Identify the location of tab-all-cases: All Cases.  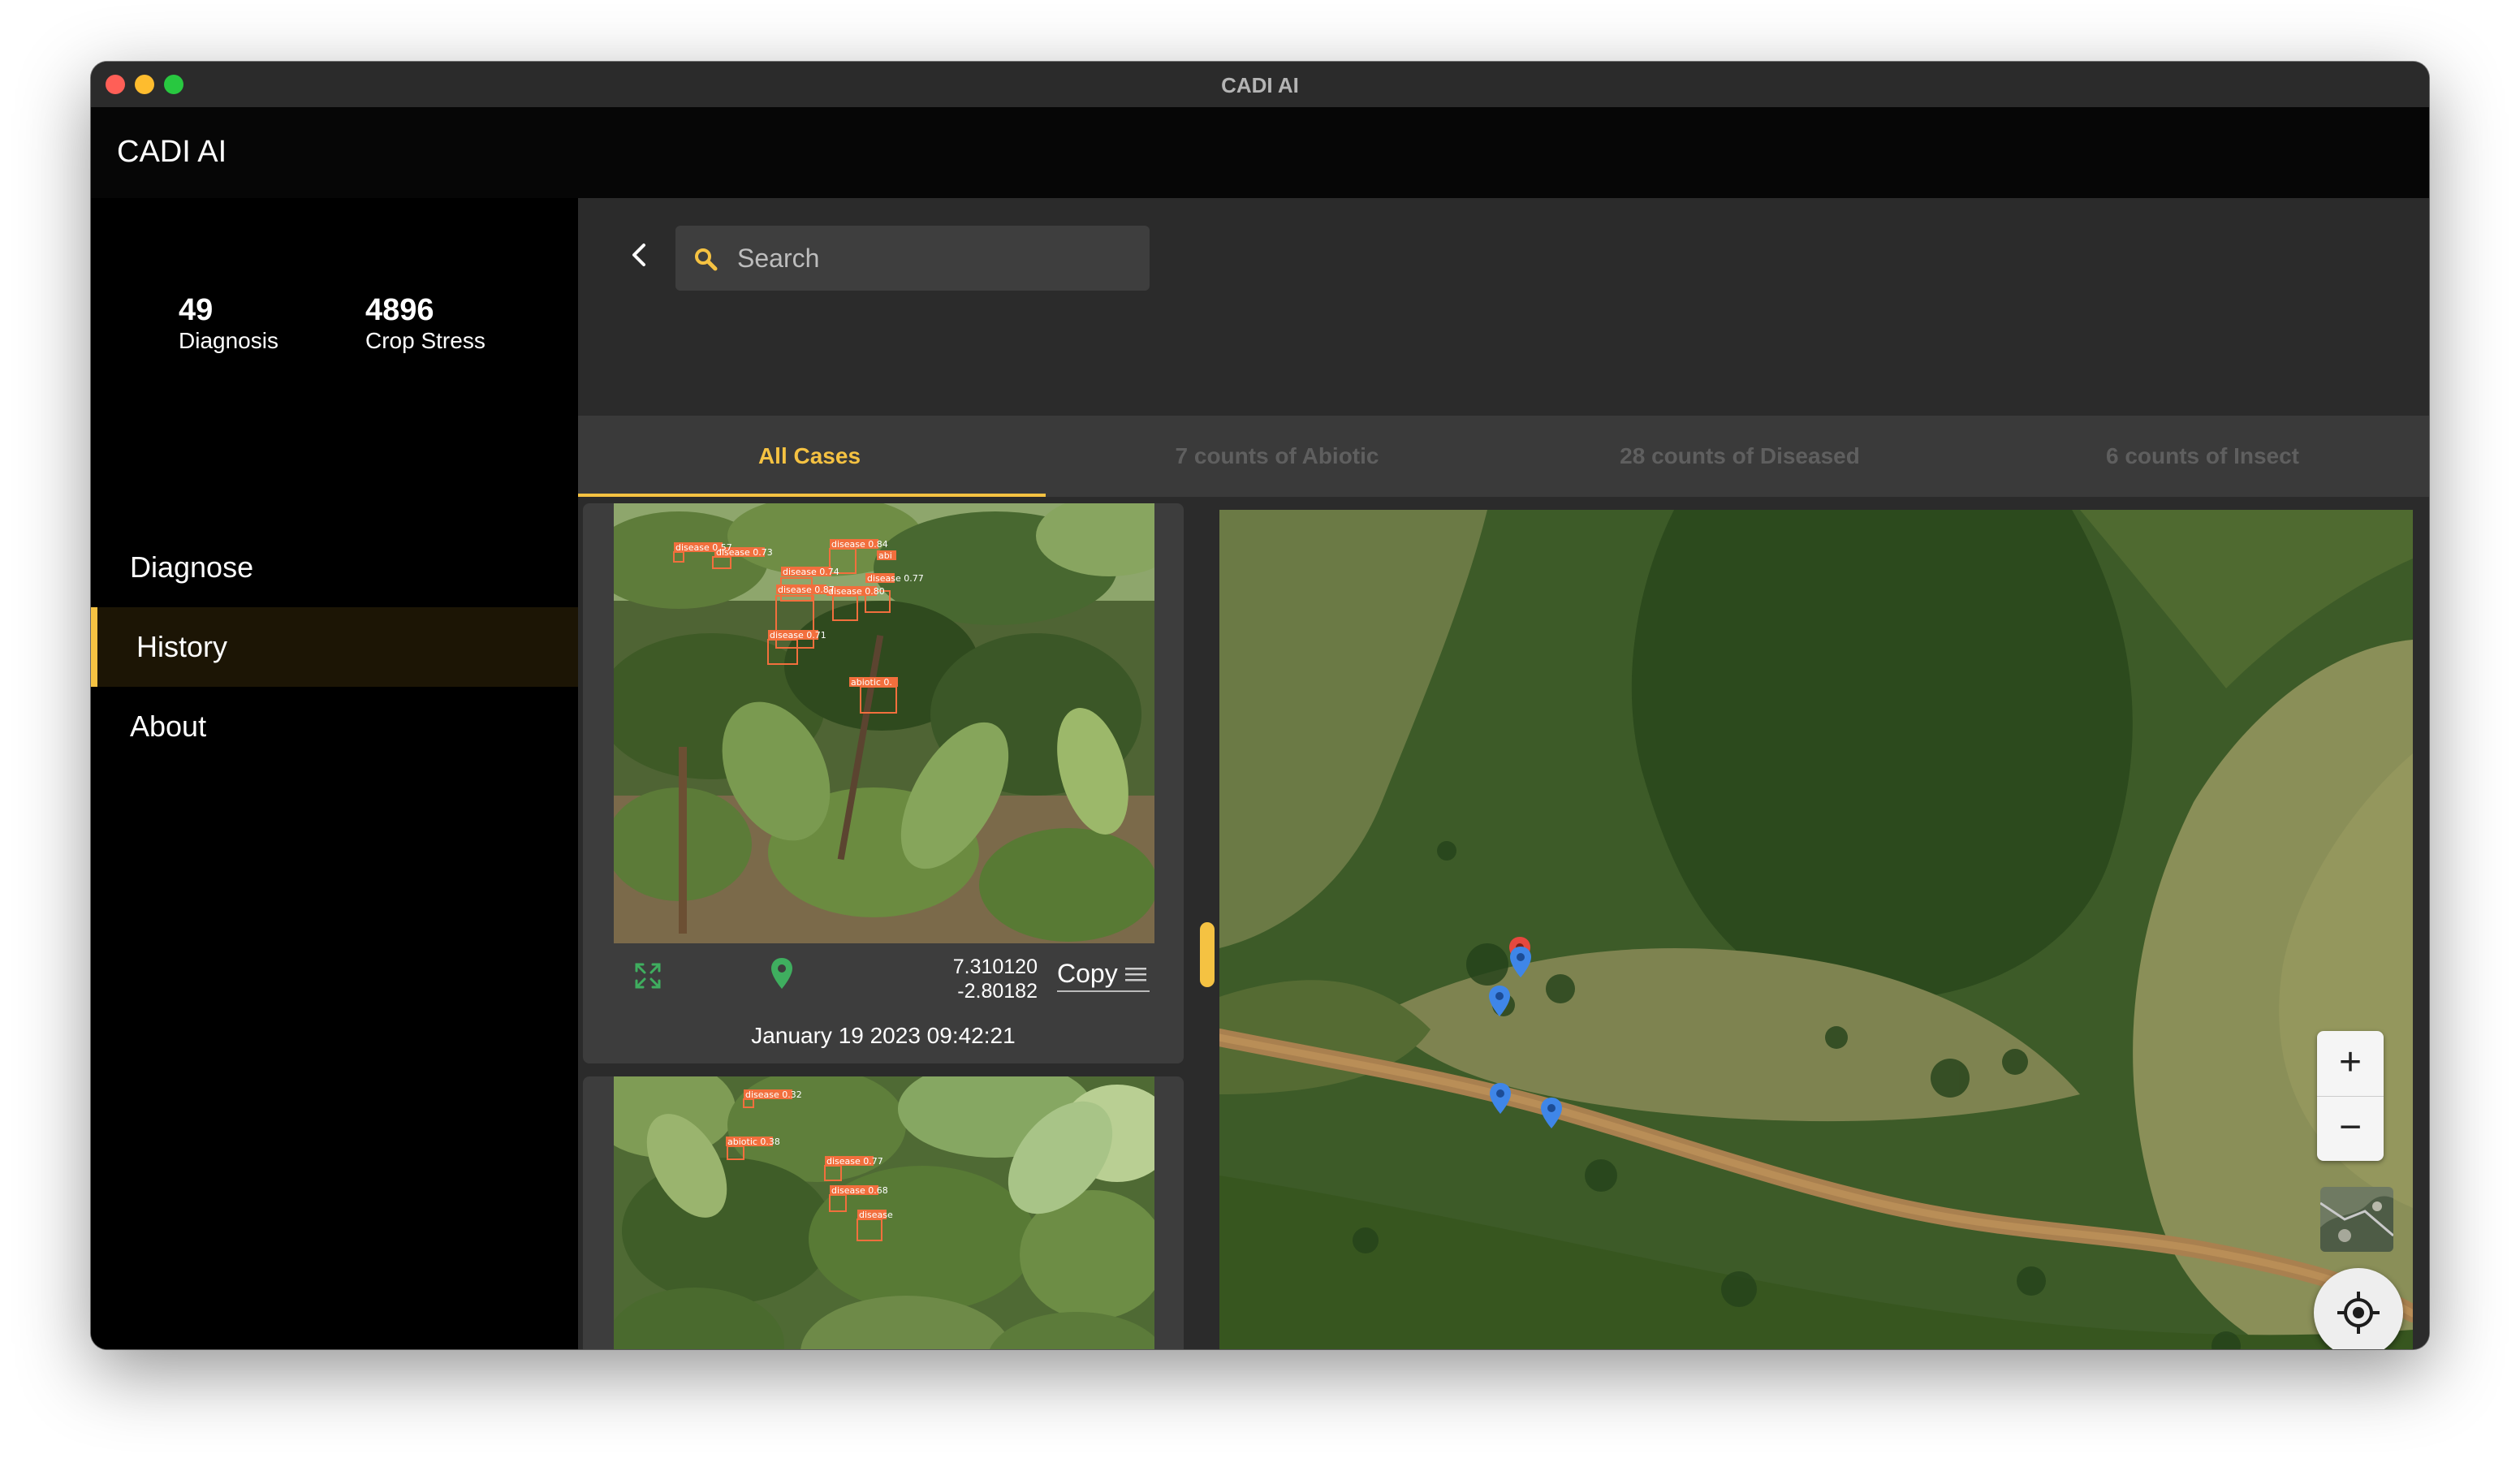
(812, 456).